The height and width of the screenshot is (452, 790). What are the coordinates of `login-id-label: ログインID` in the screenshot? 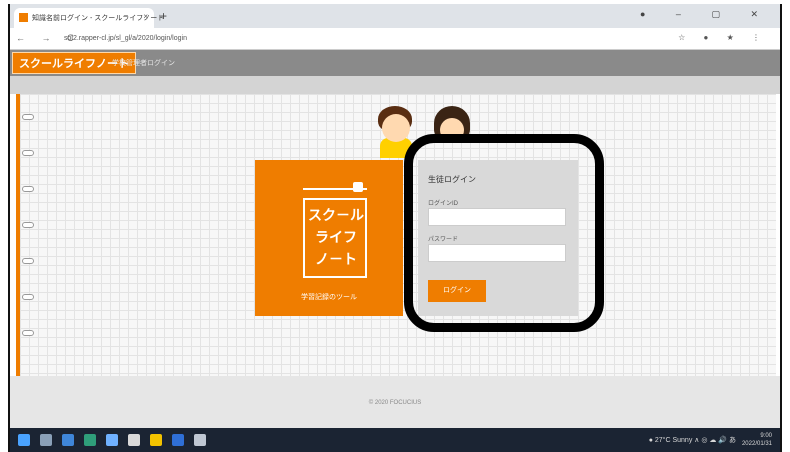 It's located at (443, 204).